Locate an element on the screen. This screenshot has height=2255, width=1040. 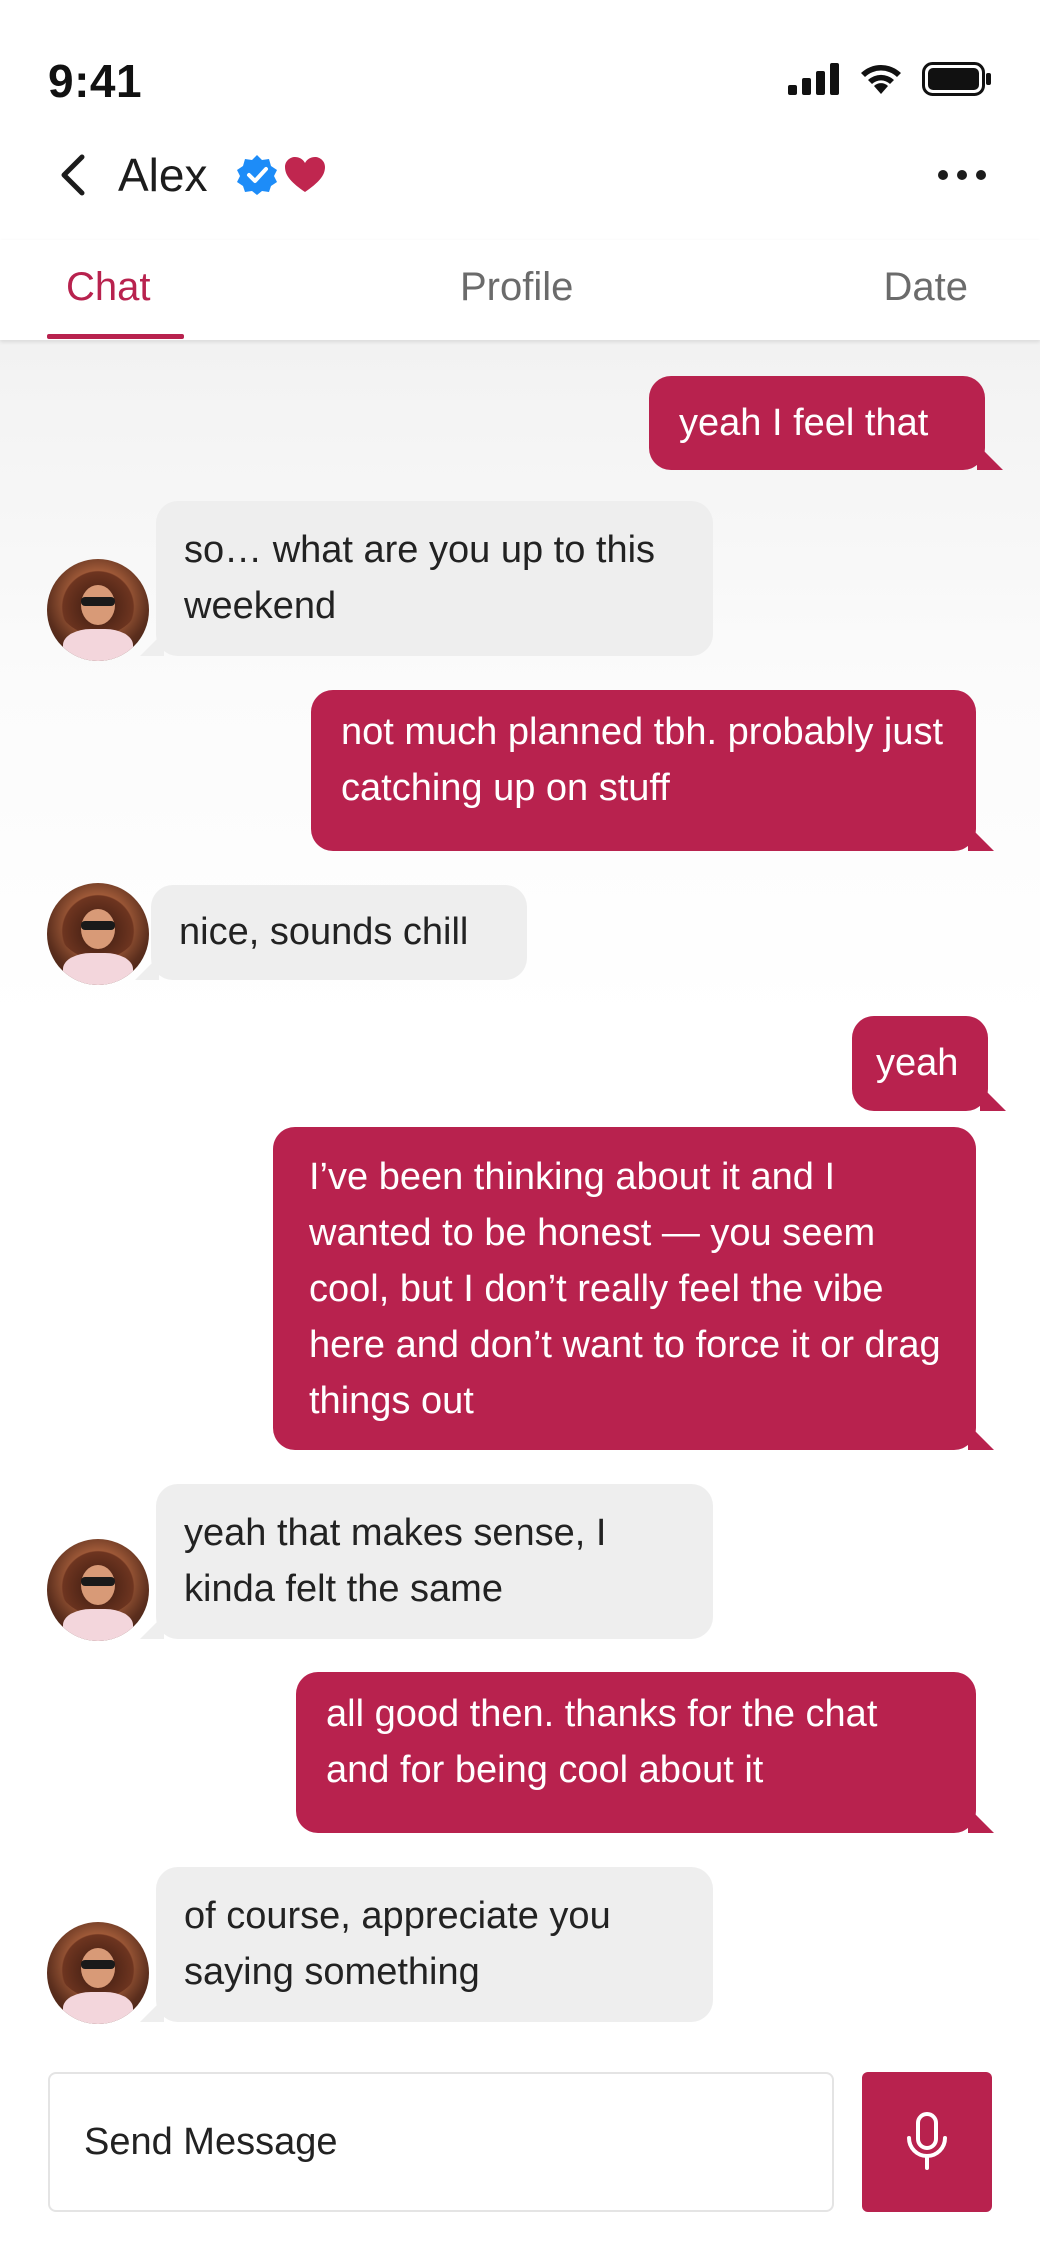
message-incoming: nice, sounds chill is located at coordinates (339, 932).